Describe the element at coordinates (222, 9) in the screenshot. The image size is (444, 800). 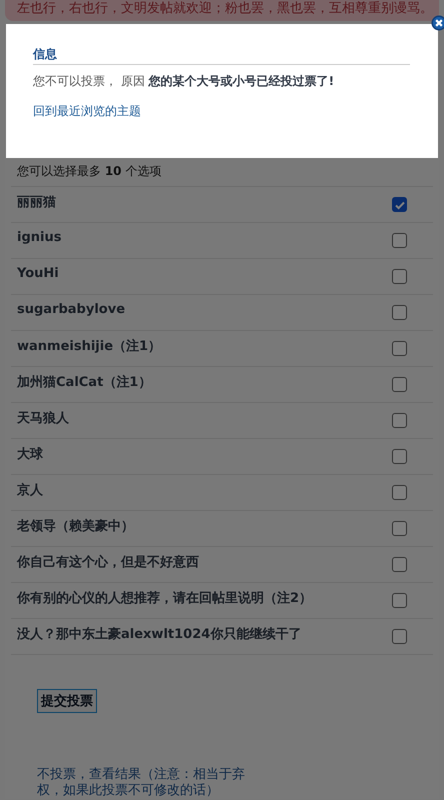
I see `notice-text: 左也行，右也行，文明发帖就欢迎；粉也罢，黑也罢，互相尊重别谩骂。` at that location.